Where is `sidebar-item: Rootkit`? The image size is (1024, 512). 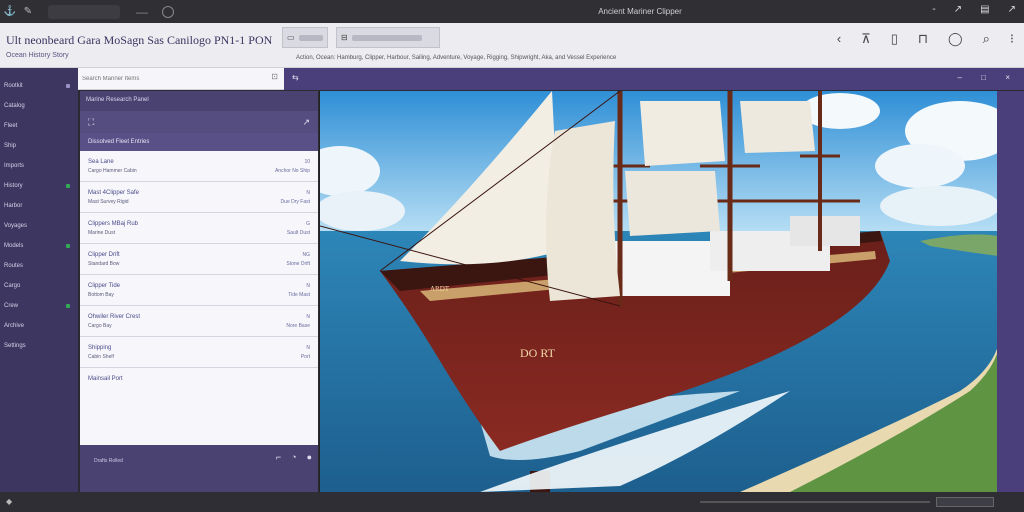
sidebar-item: Rootkit is located at coordinates (39, 86).